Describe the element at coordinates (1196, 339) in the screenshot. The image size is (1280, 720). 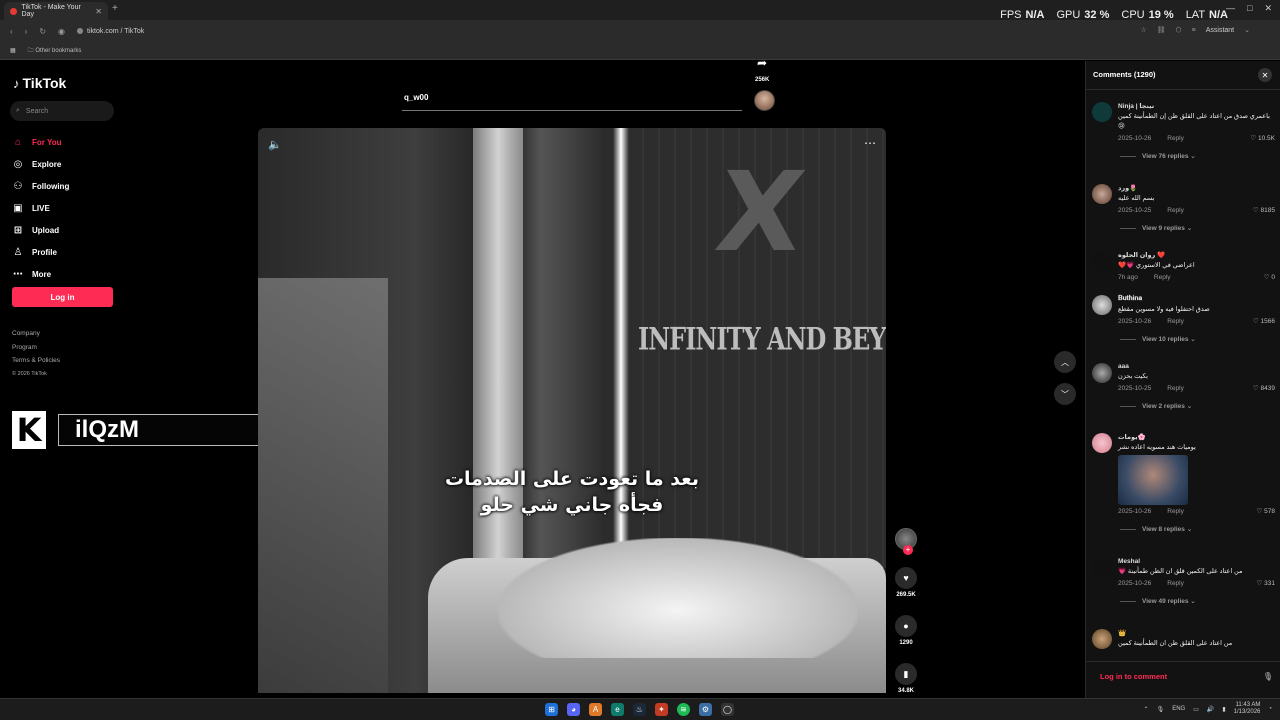
I see `view-replies-button: View 10 replies ⌄` at that location.